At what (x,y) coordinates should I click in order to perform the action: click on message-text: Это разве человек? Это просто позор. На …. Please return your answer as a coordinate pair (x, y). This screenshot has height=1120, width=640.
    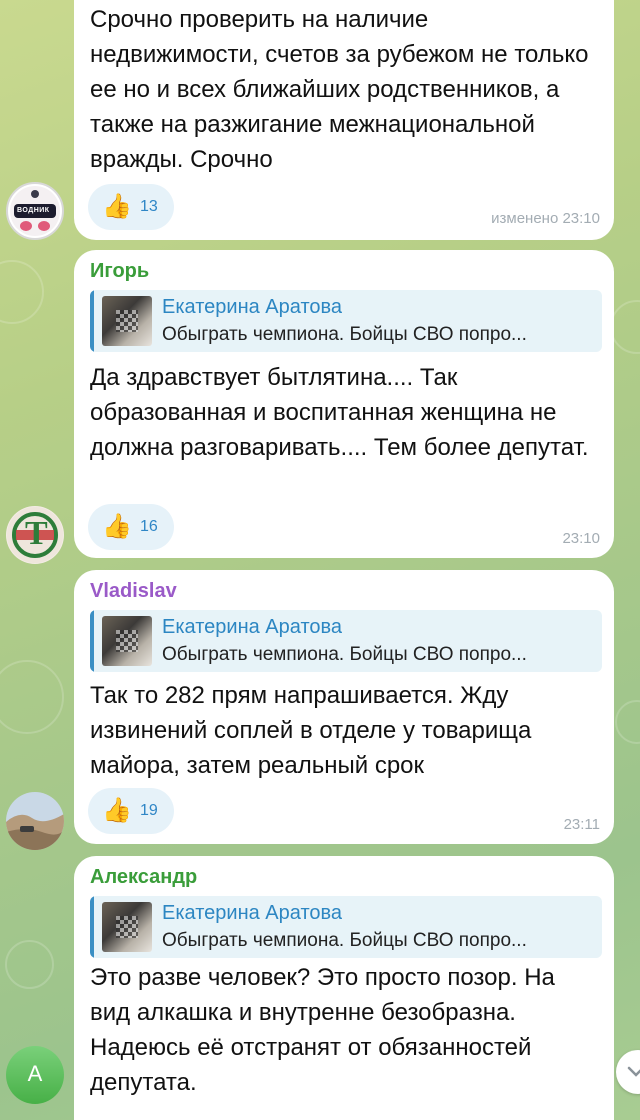
    Looking at the image, I should click on (322, 1030).